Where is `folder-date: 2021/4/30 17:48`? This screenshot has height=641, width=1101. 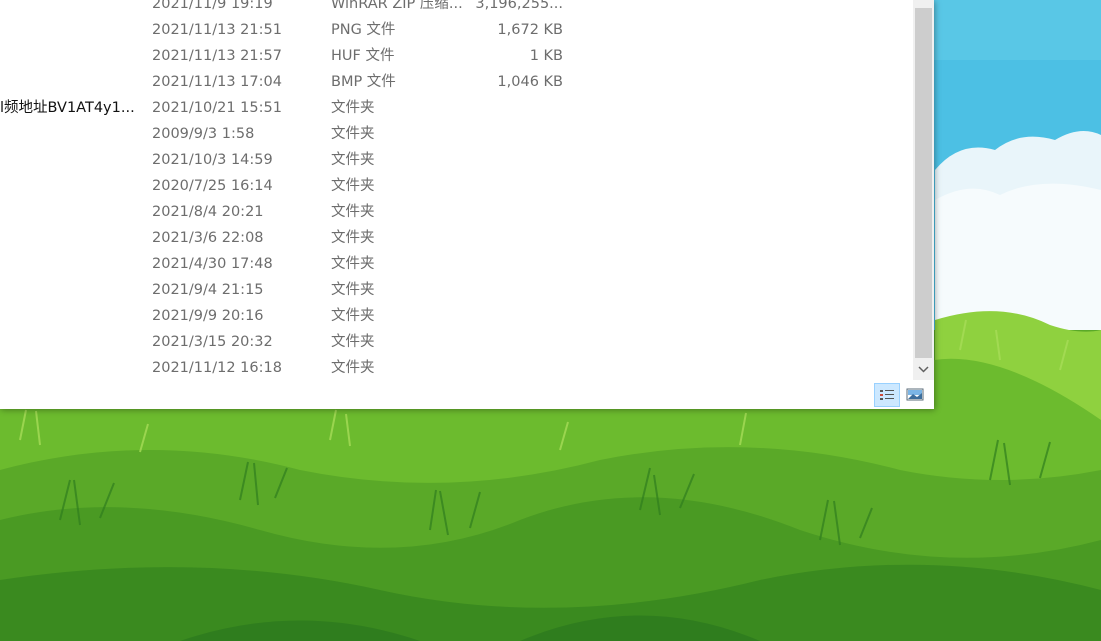
folder-date: 2021/4/30 17:48 is located at coordinates (212, 264).